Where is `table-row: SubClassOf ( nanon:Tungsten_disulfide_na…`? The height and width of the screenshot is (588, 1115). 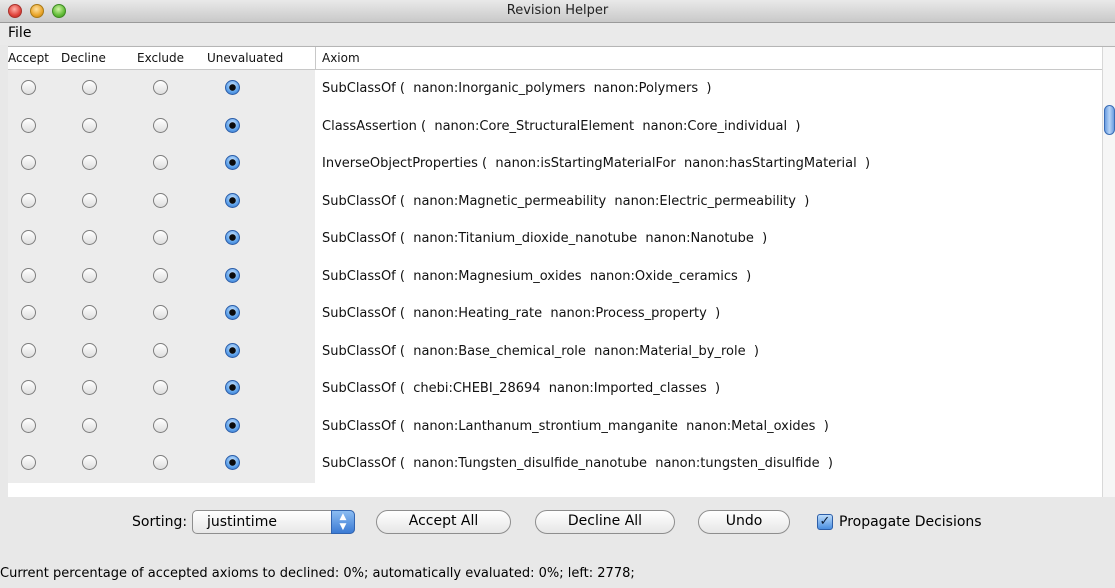 table-row: SubClassOf ( nanon:Tungsten_disulfide_na… is located at coordinates (555, 464).